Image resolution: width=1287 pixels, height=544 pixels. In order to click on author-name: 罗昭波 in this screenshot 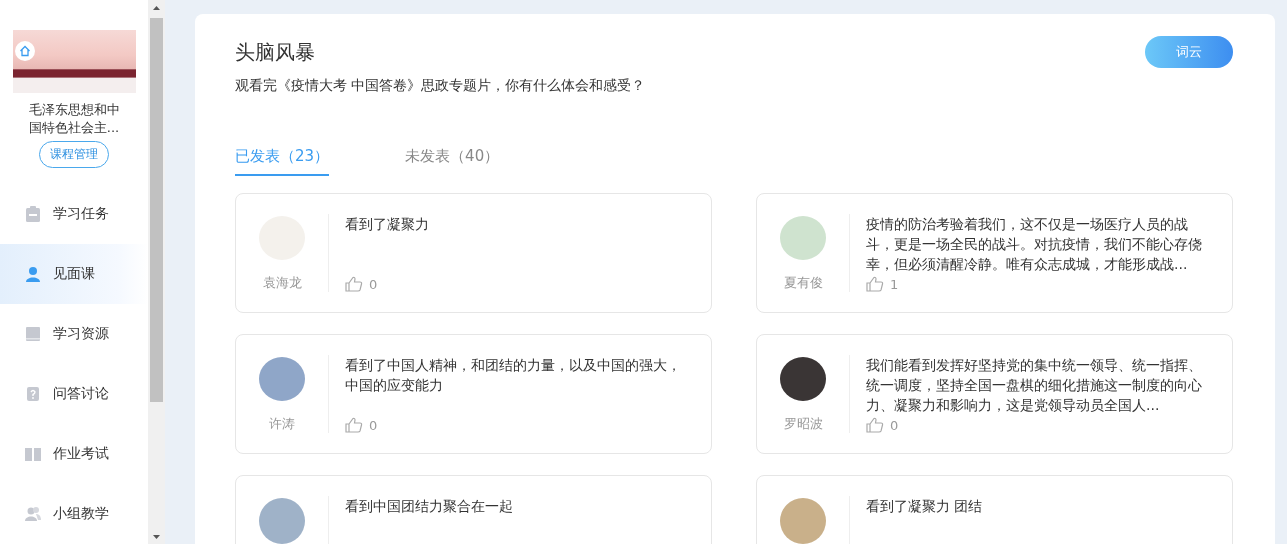, I will do `click(803, 424)`.